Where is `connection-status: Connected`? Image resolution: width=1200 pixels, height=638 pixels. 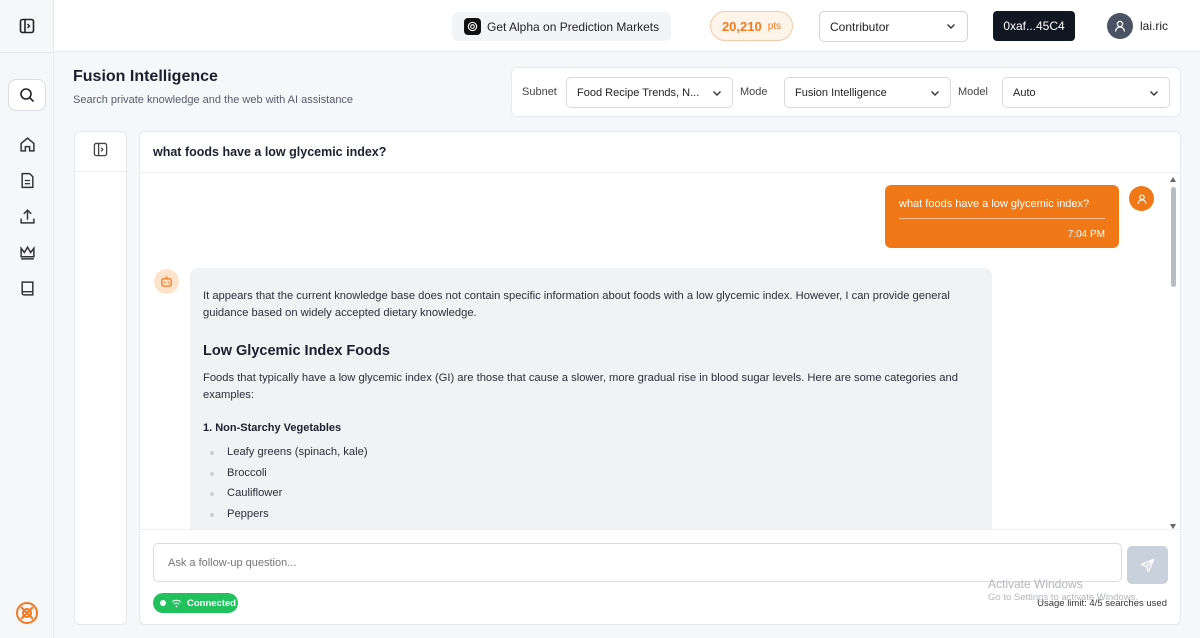
connection-status: Connected is located at coordinates (195, 603).